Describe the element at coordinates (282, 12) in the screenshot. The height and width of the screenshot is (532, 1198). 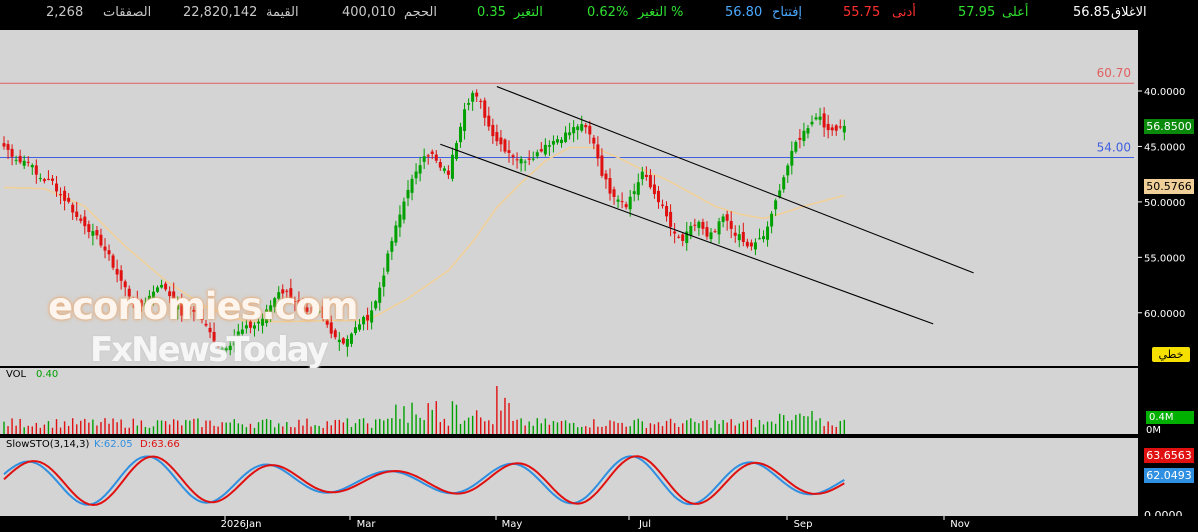
I see `value-label: القيمة` at that location.